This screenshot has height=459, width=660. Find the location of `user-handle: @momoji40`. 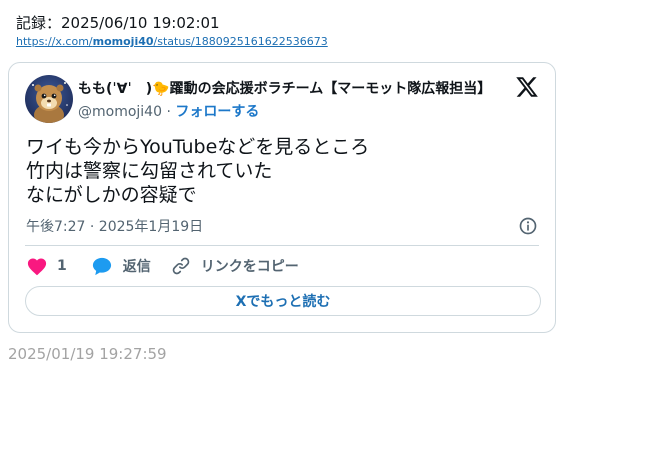

user-handle: @momoji40 is located at coordinates (120, 112).